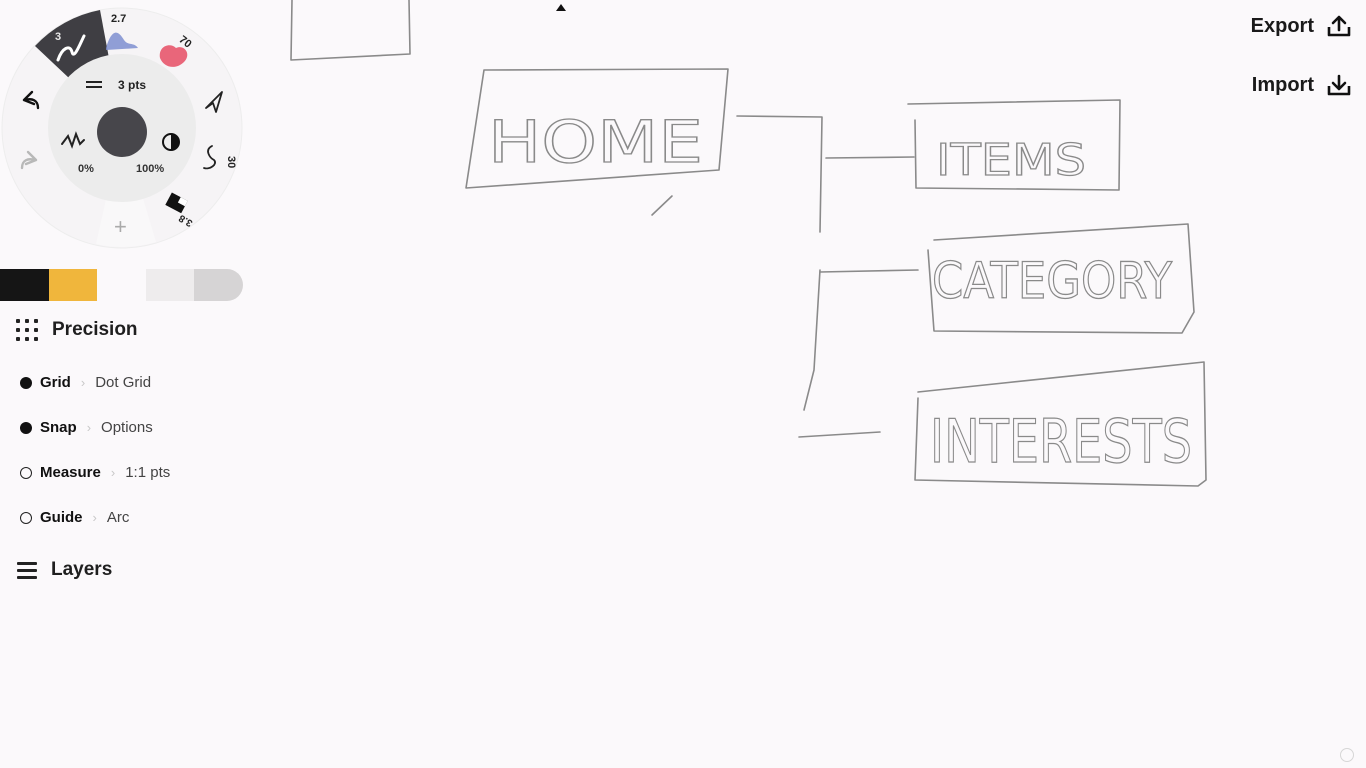 This screenshot has width=1366, height=768. What do you see at coordinates (82, 569) in the screenshot?
I see `layers-title: Layers` at bounding box center [82, 569].